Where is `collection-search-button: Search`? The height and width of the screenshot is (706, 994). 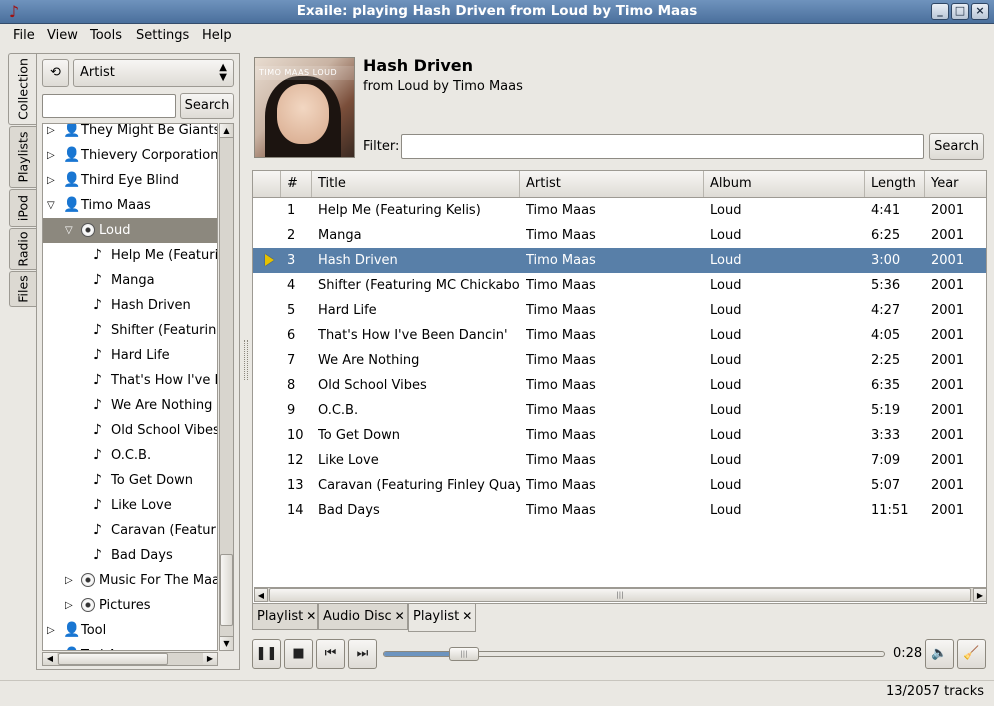
collection-search-button: Search is located at coordinates (207, 106).